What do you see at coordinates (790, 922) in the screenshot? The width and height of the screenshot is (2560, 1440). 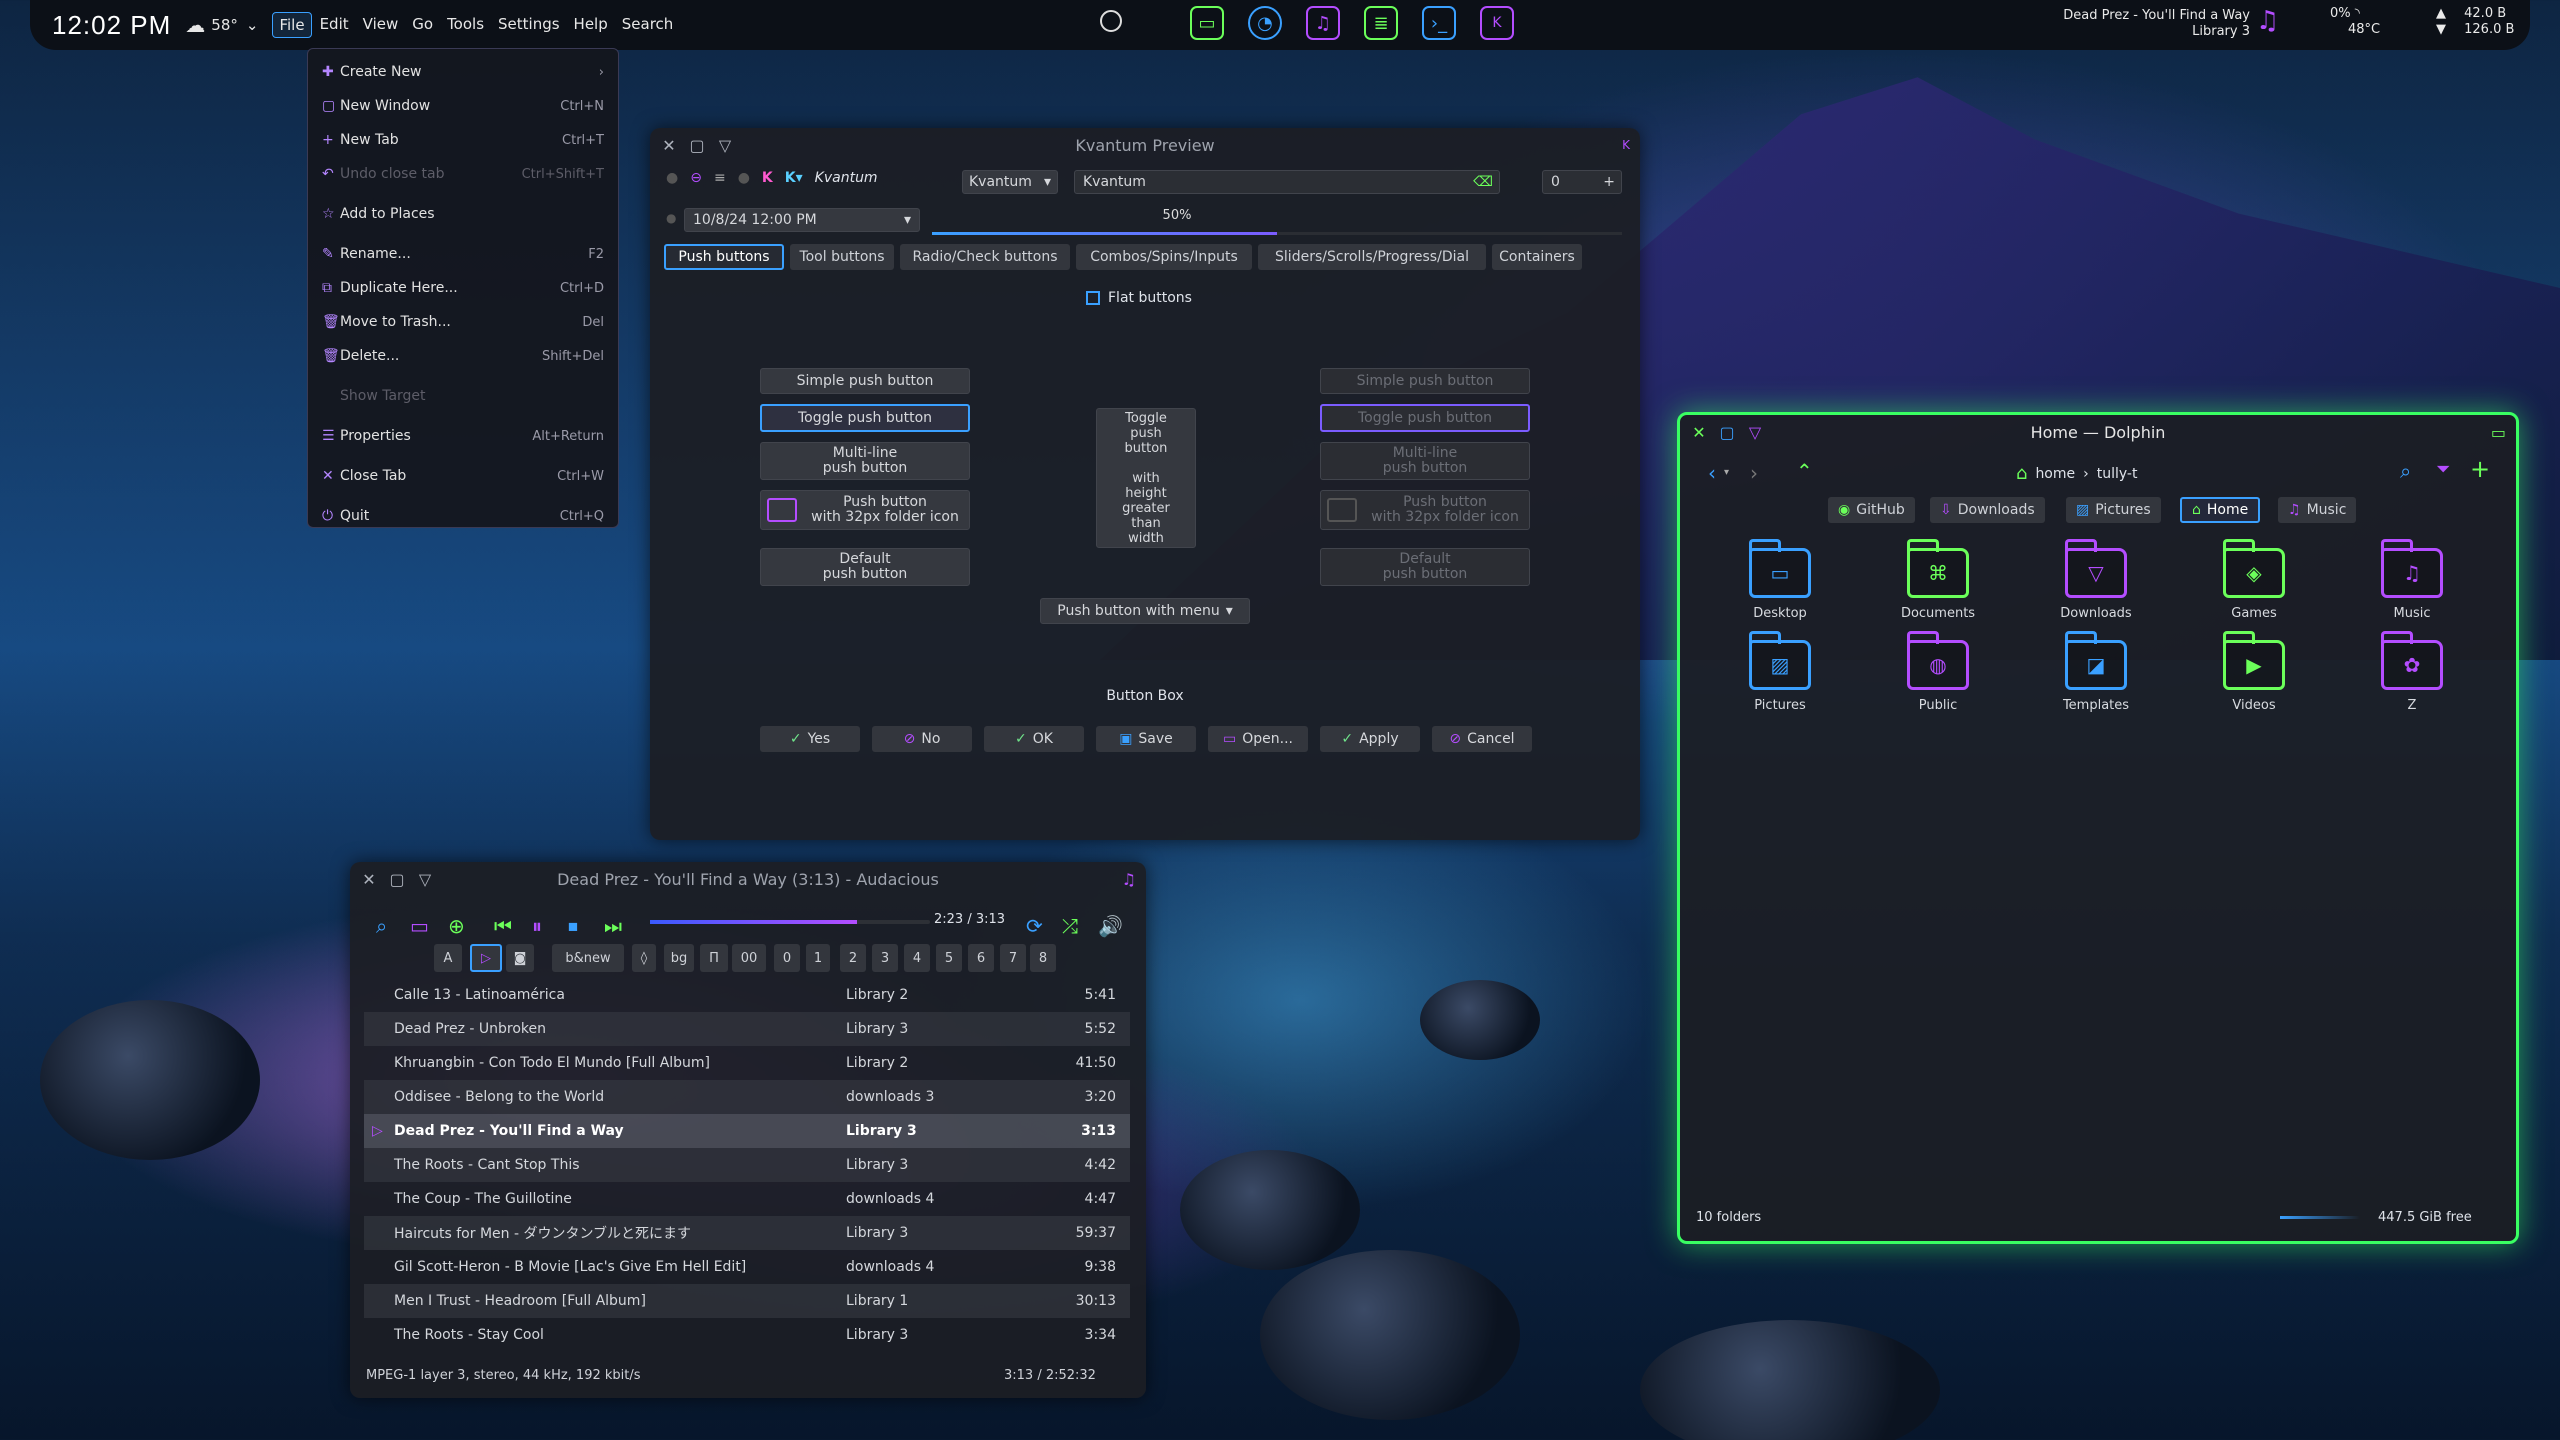 I see `seek-bar` at bounding box center [790, 922].